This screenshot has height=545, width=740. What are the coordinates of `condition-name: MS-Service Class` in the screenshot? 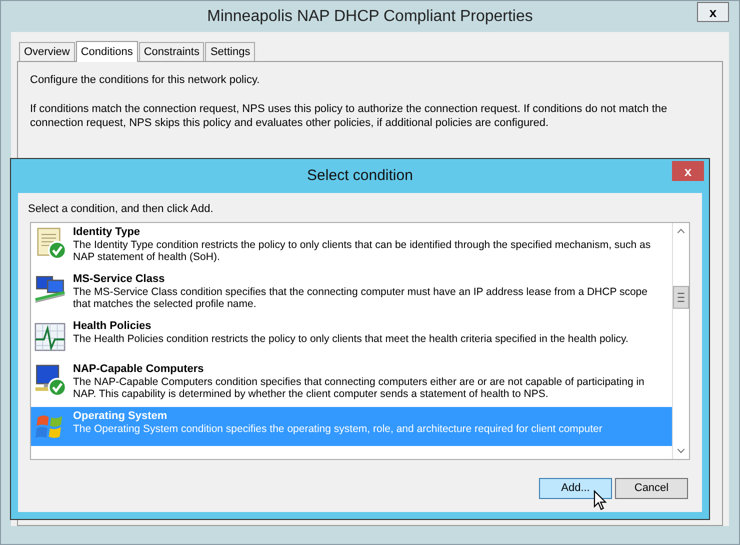 It's located at (119, 279).